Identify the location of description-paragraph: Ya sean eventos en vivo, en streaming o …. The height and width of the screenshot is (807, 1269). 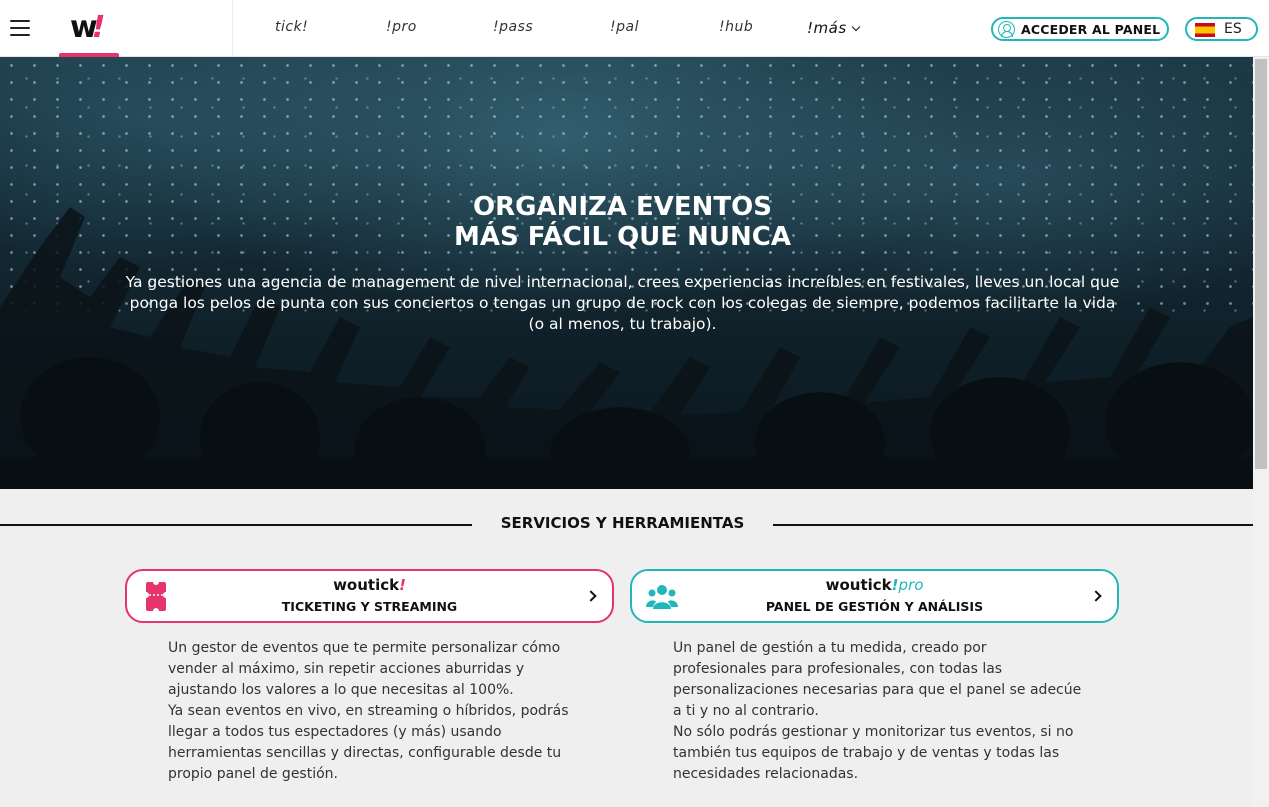
(368, 742).